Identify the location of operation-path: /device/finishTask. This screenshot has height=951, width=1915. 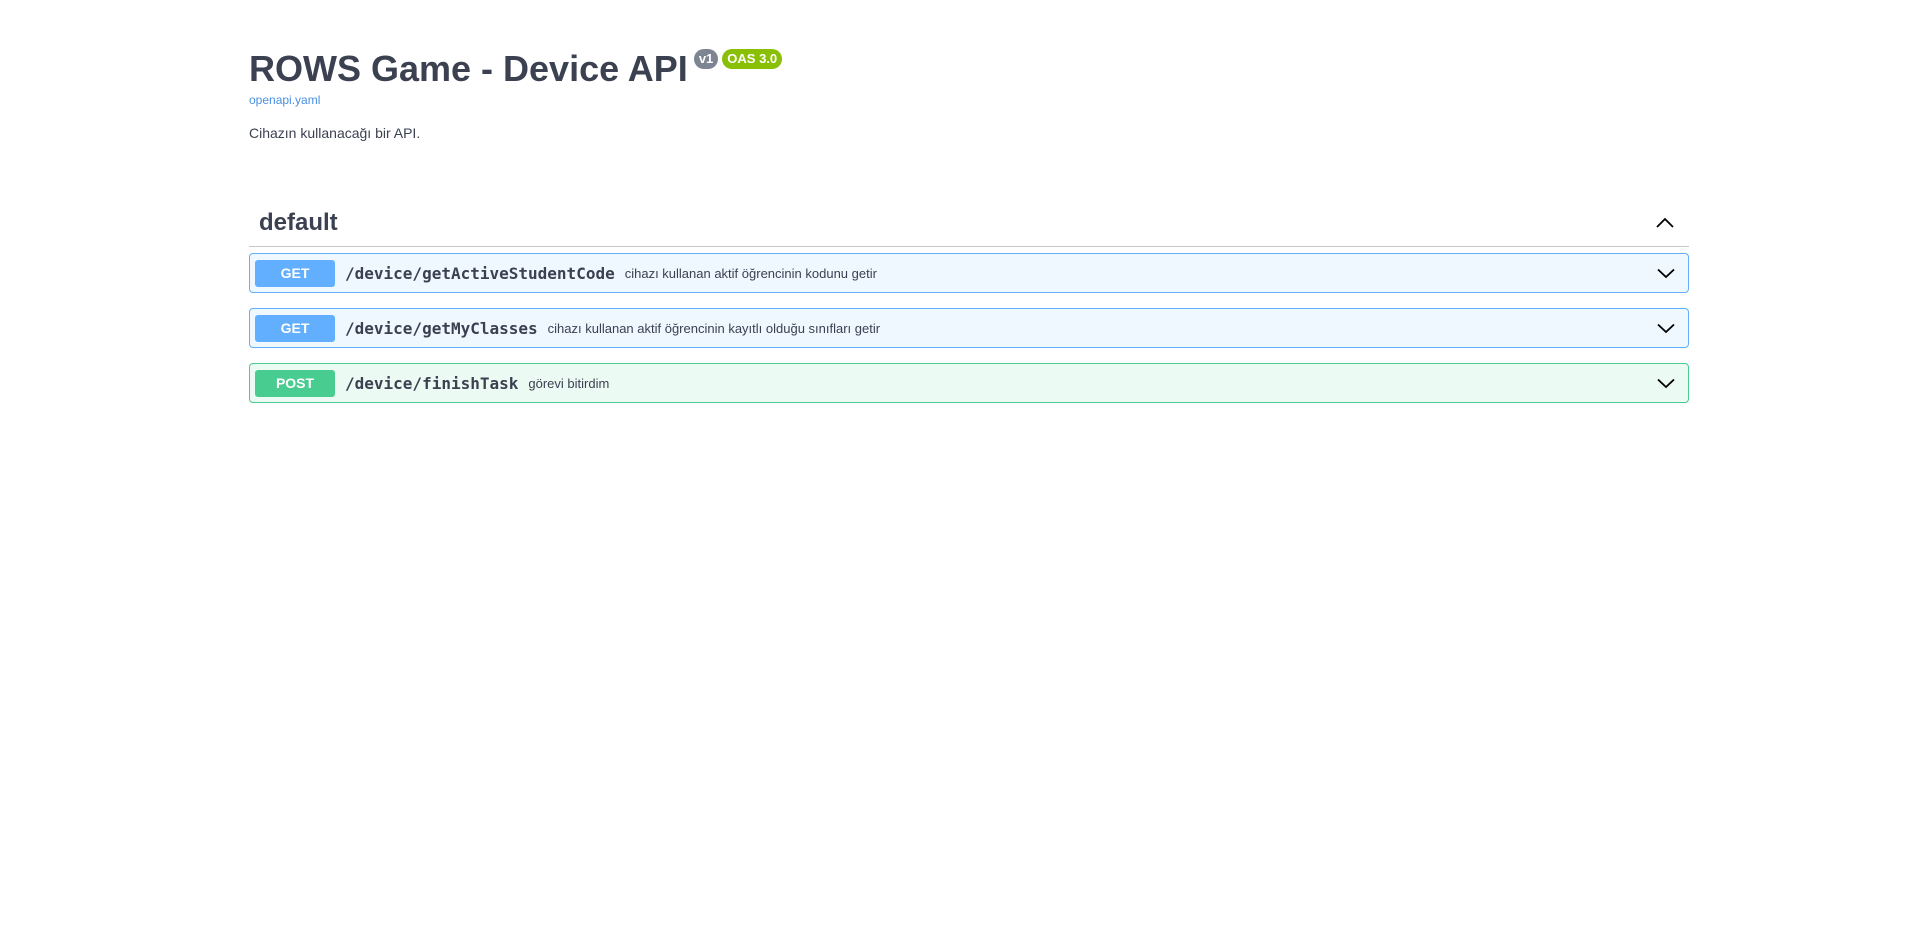
(432, 383).